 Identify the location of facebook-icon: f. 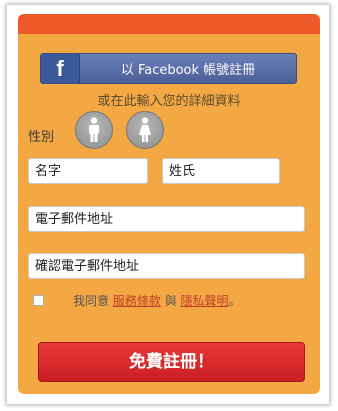
(60, 68).